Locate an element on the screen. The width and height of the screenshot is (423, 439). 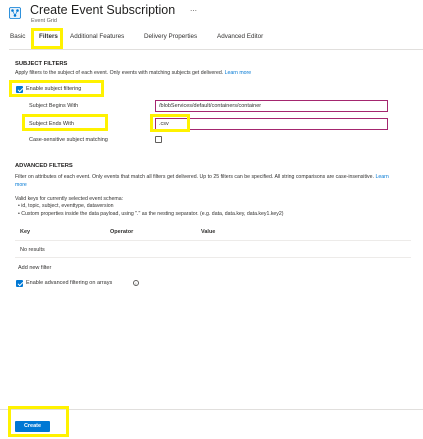
filters-table-header: Key Operator Value is located at coordinates (213, 234).